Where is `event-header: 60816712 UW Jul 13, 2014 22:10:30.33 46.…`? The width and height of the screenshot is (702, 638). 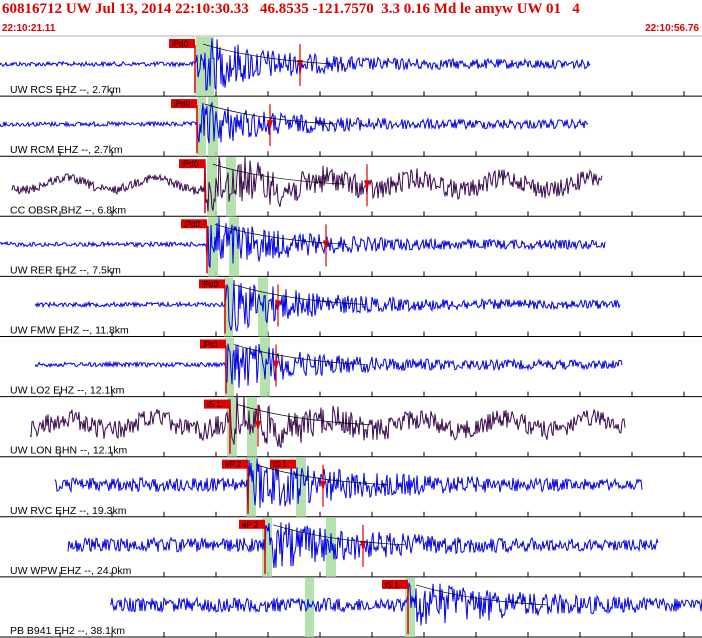
event-header: 60816712 UW Jul 13, 2014 22:10:30.33 46.… is located at coordinates (351, 10).